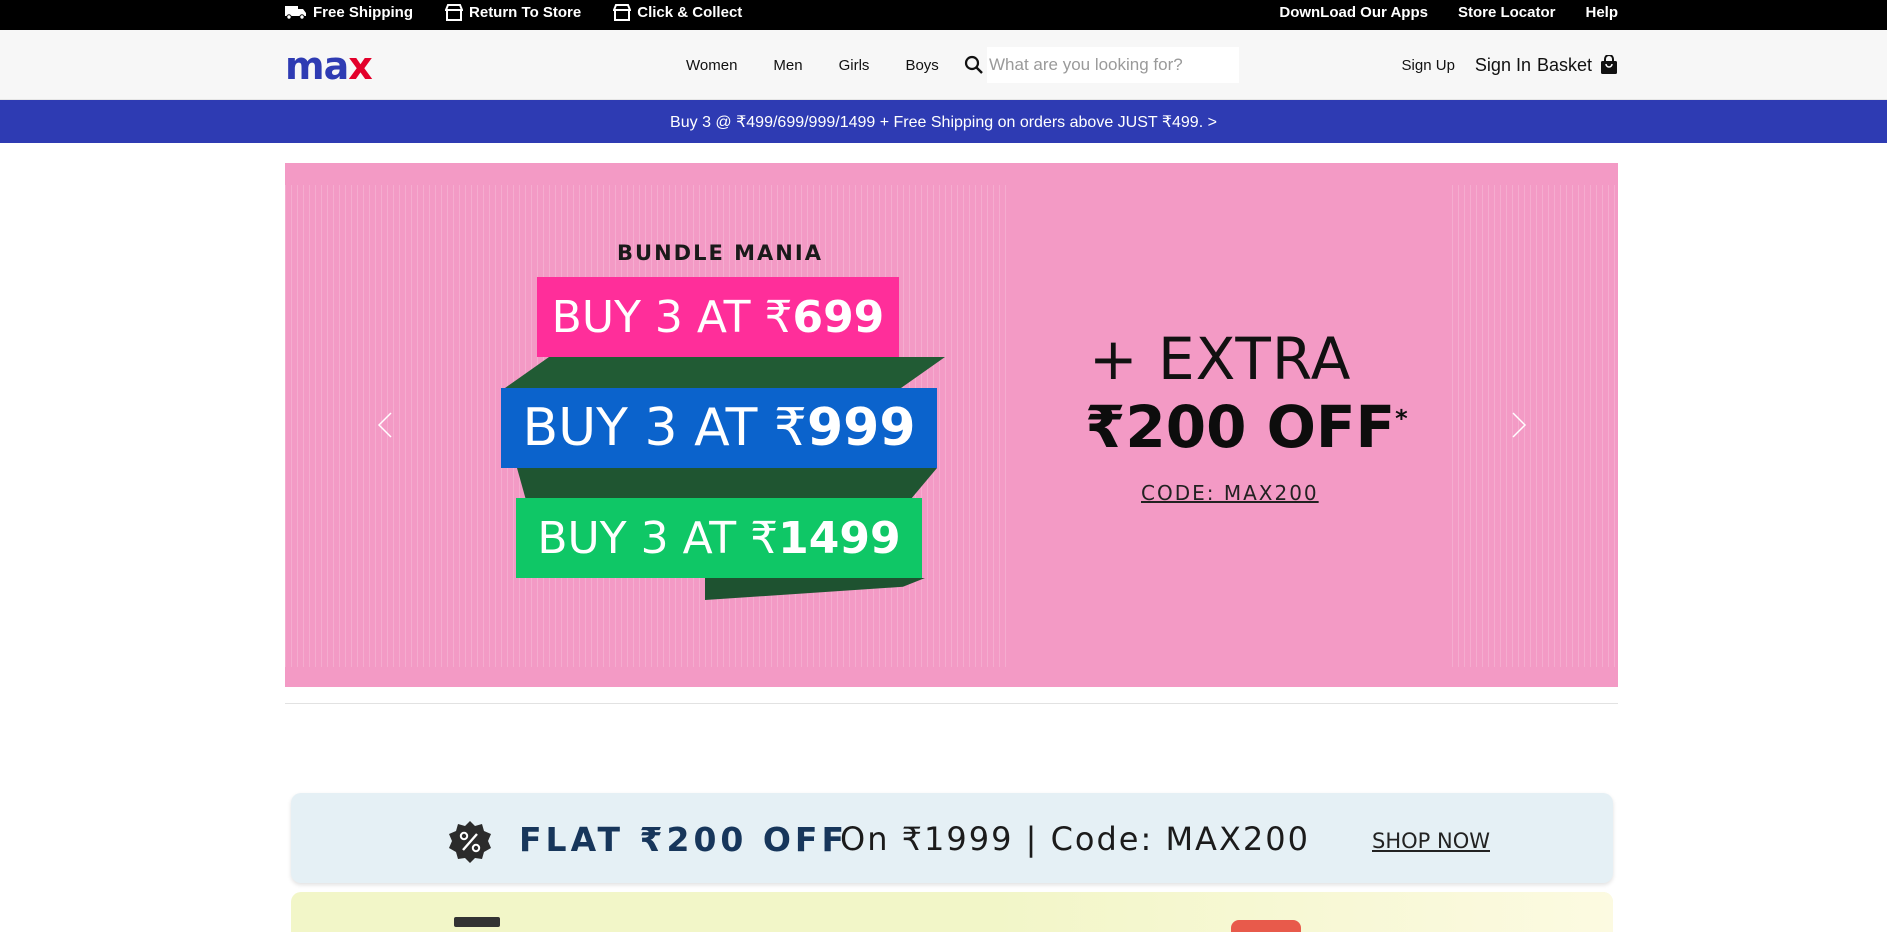 The width and height of the screenshot is (1887, 932). I want to click on offer-amount: 999, so click(861, 428).